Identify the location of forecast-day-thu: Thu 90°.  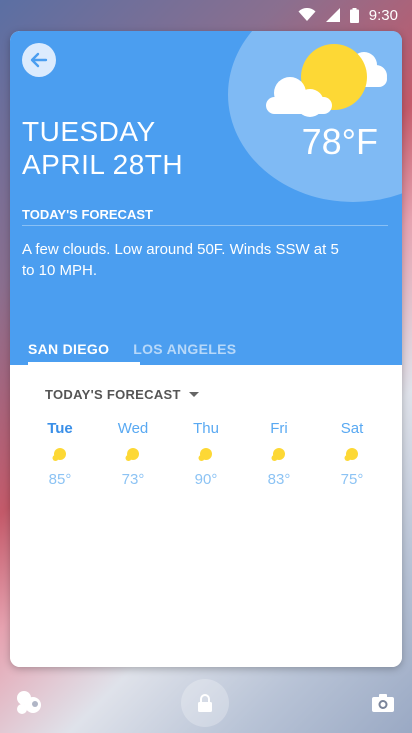
(206, 454).